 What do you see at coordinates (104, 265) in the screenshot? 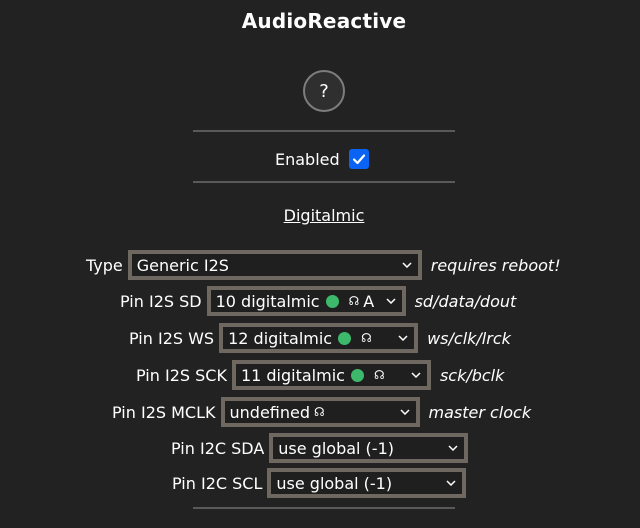
I see `type-label: Type` at bounding box center [104, 265].